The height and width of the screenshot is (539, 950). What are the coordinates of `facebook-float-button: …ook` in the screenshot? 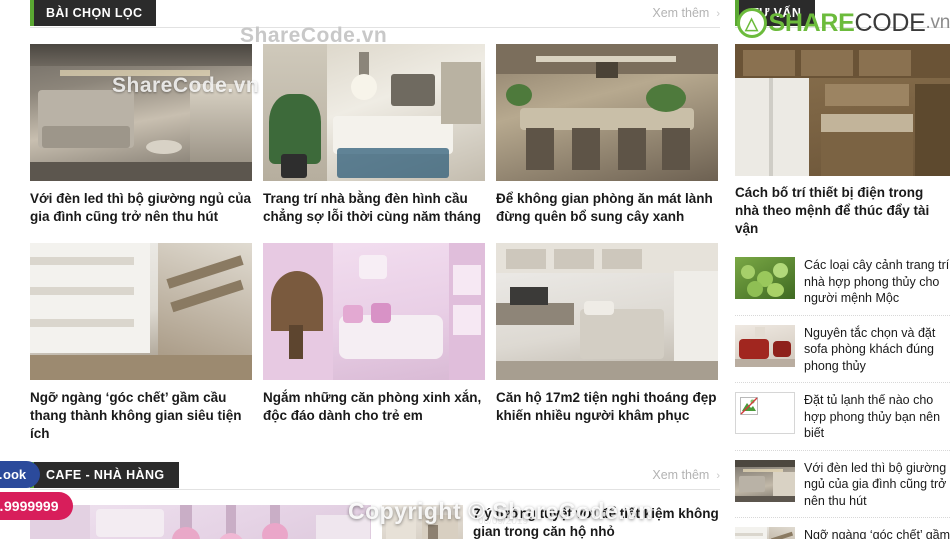 It's located at (20, 474).